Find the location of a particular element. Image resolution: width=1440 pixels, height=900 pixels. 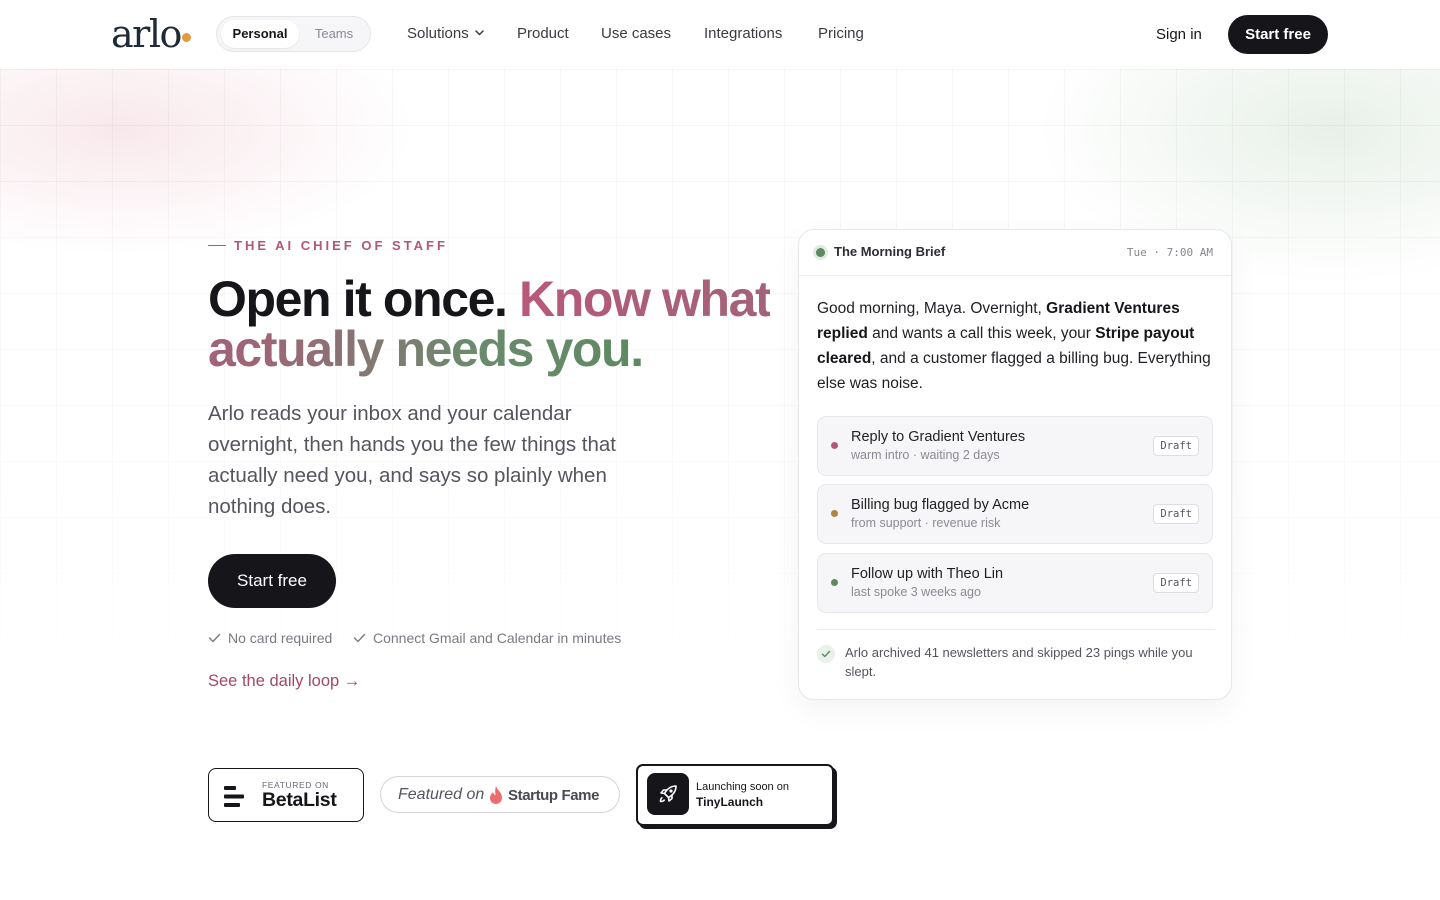

perk-no-card: No card required is located at coordinates (270, 638).